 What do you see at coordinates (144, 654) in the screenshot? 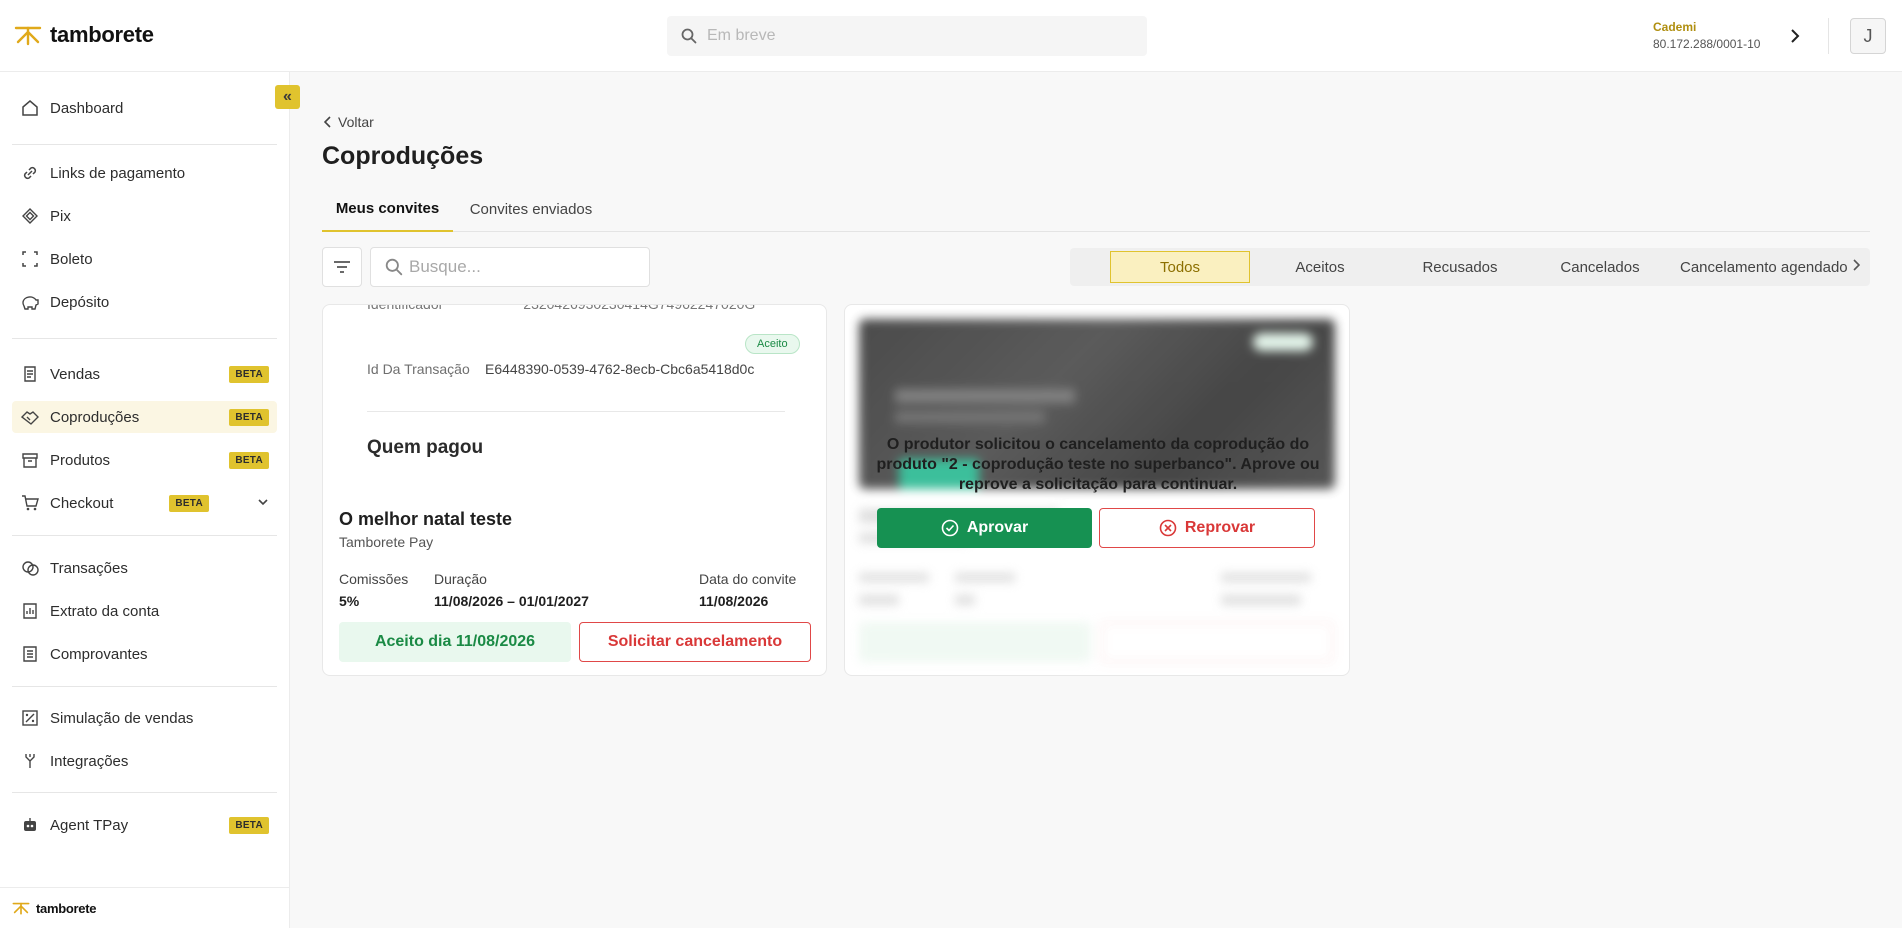
I see `sidebar-item-comprovantes: Comprovantes` at bounding box center [144, 654].